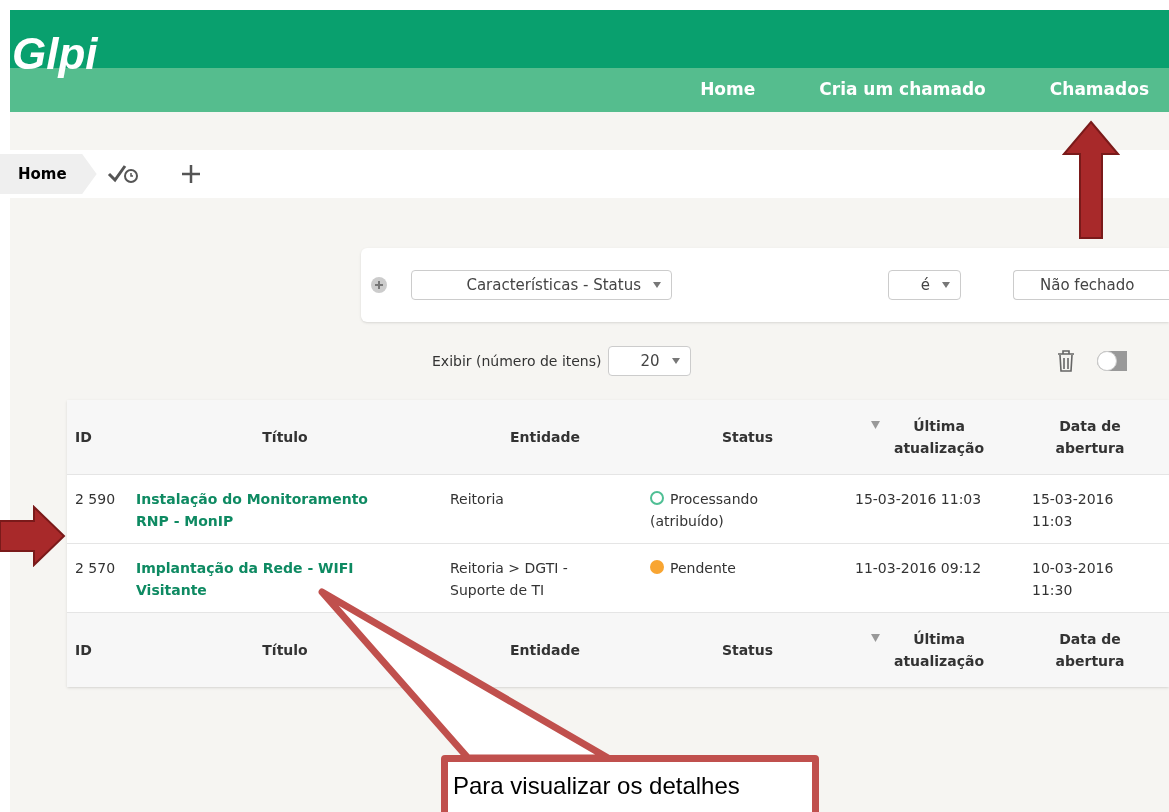 The image size is (1169, 812). What do you see at coordinates (541, 285) in the screenshot?
I see `field-select: Características - Status` at bounding box center [541, 285].